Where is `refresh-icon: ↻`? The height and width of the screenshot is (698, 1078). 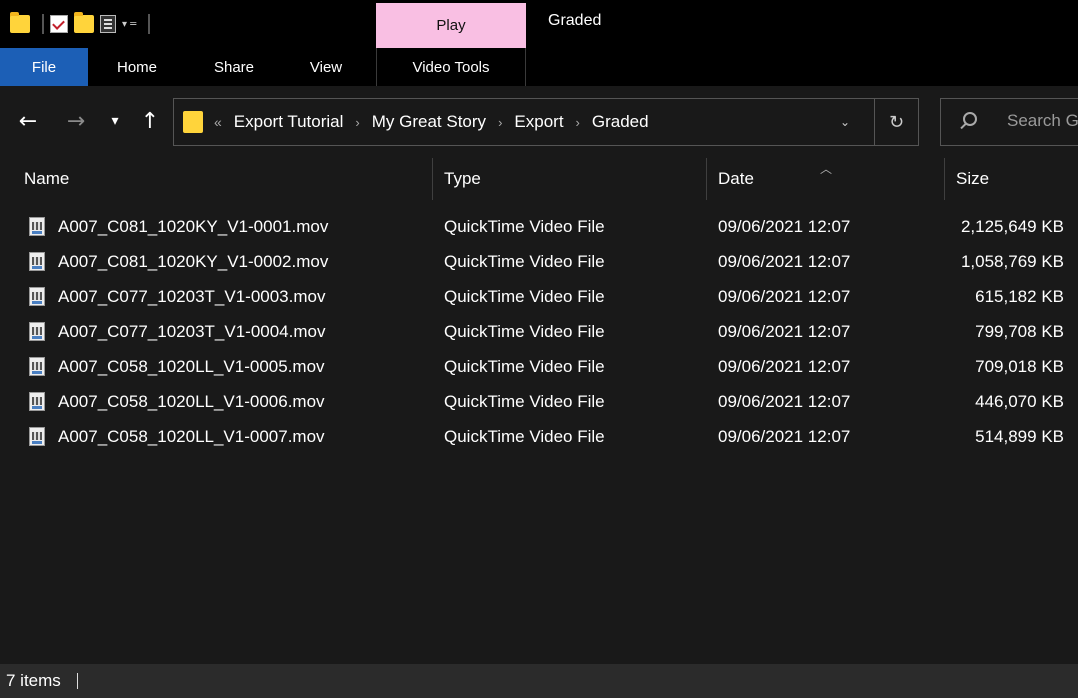
refresh-icon: ↻ is located at coordinates (896, 122).